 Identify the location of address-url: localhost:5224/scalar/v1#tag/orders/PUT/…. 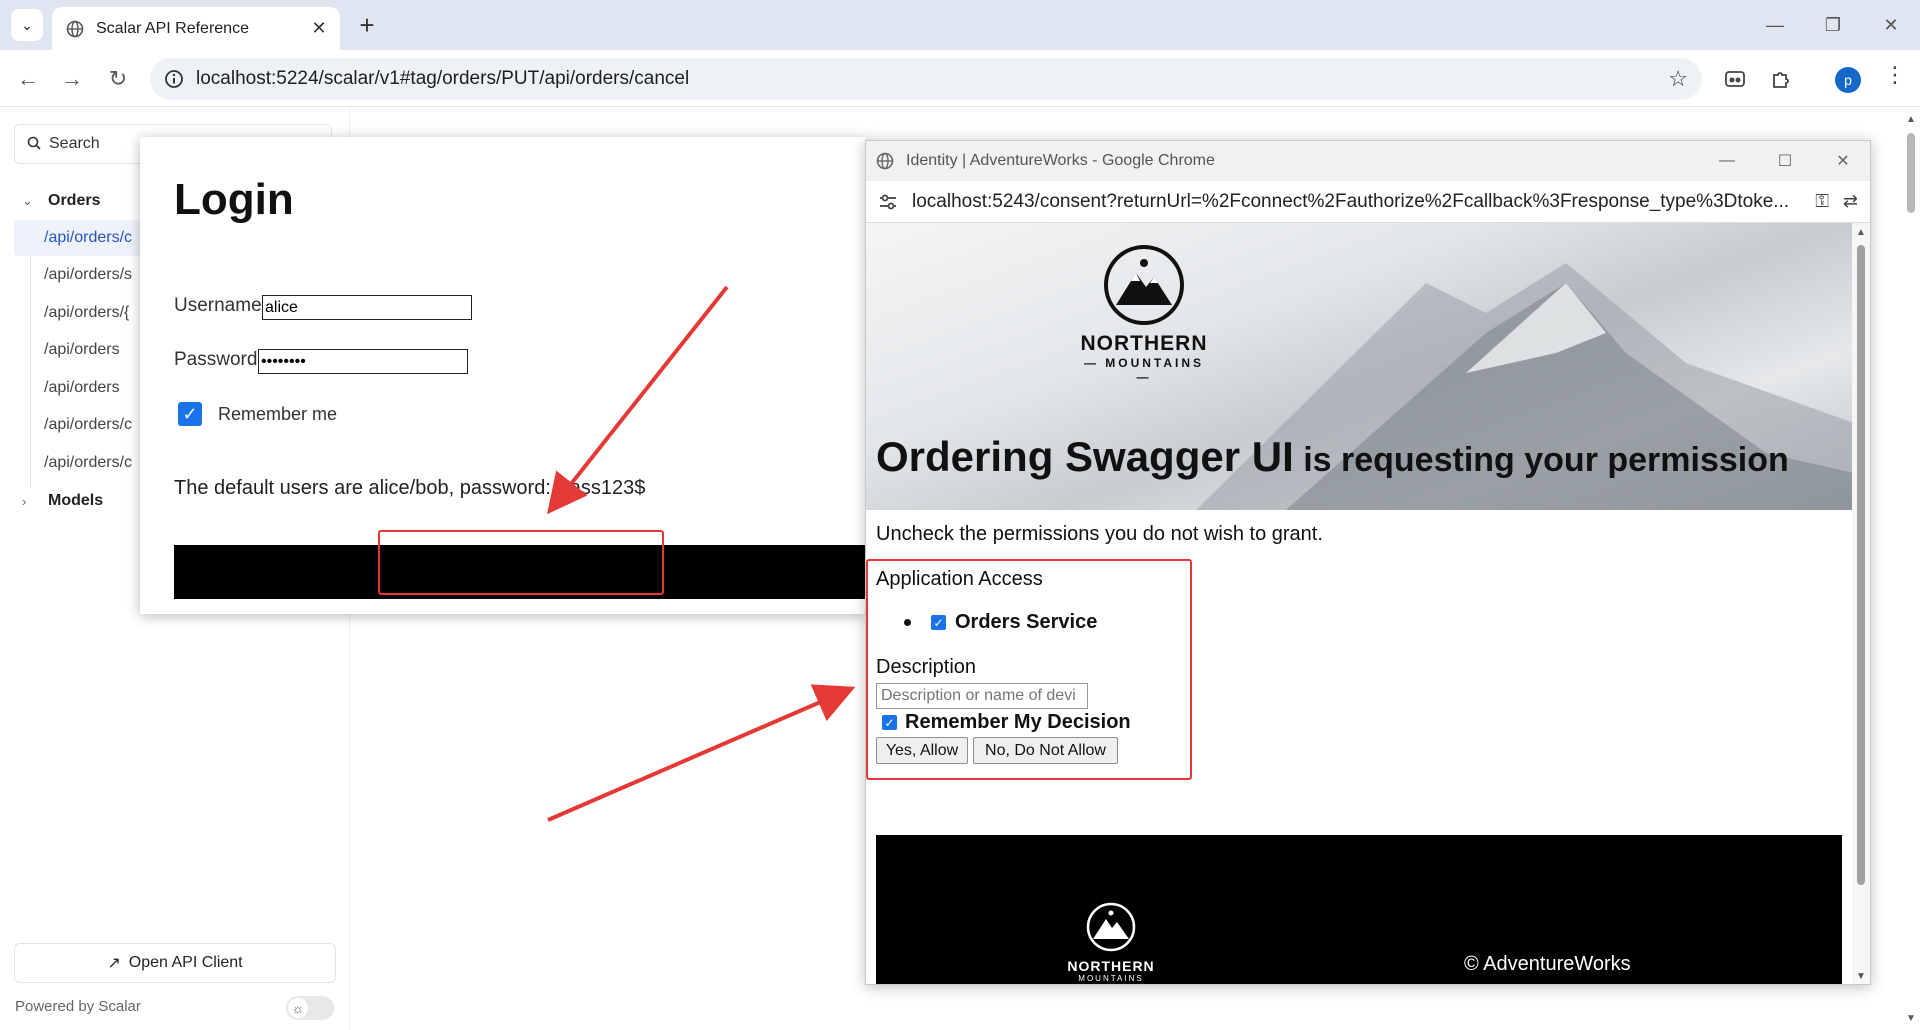
(443, 78).